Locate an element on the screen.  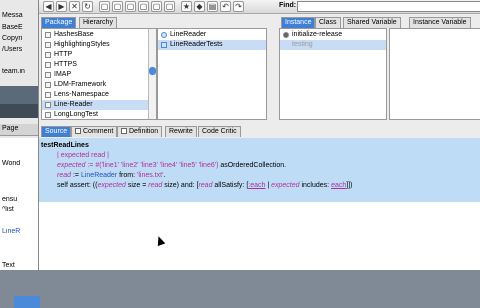
redo-icon: ↷ is located at coordinates (238, 6).